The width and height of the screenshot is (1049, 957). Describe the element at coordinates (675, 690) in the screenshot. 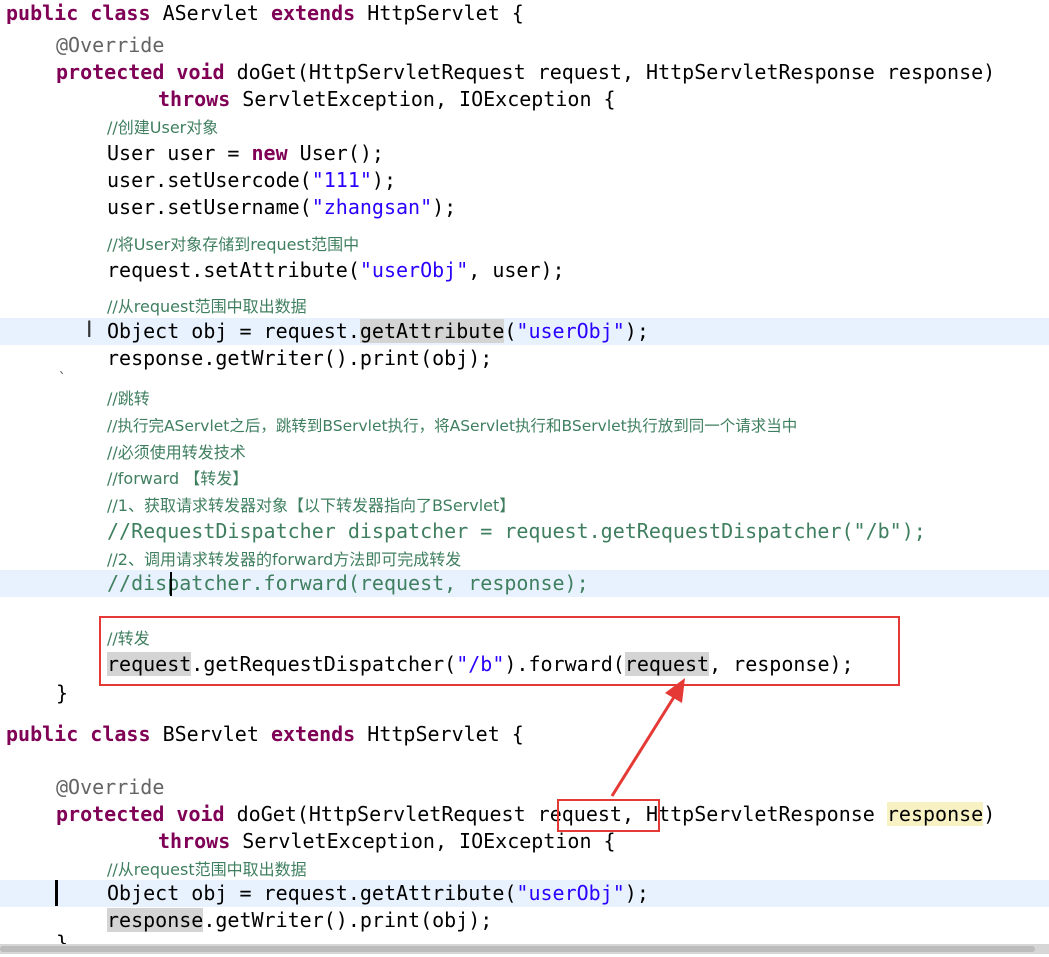

I see `arrow-head-icon` at that location.